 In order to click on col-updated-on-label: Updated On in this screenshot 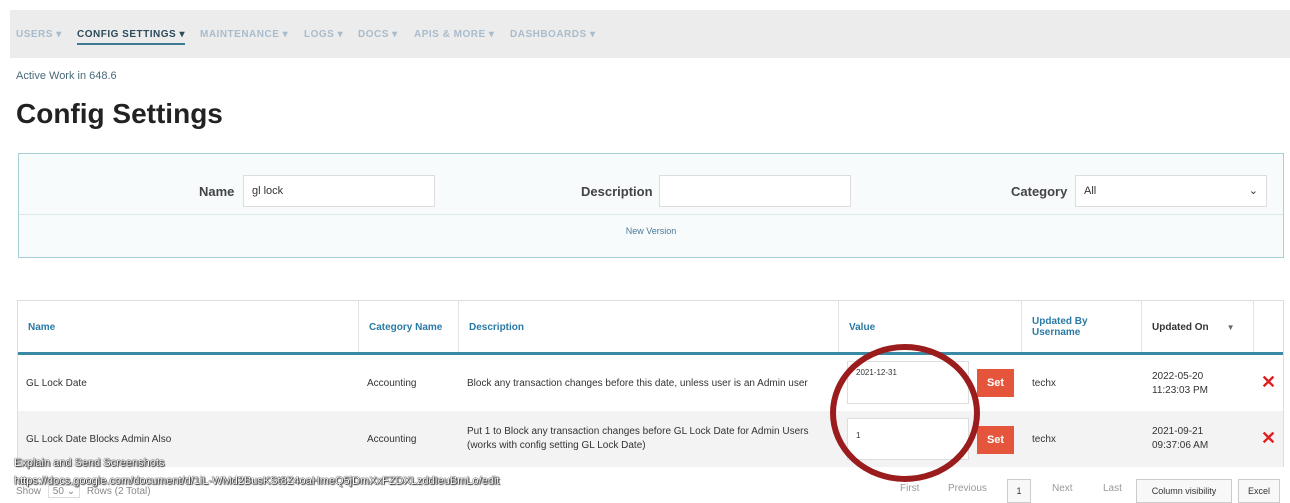, I will do `click(1180, 327)`.